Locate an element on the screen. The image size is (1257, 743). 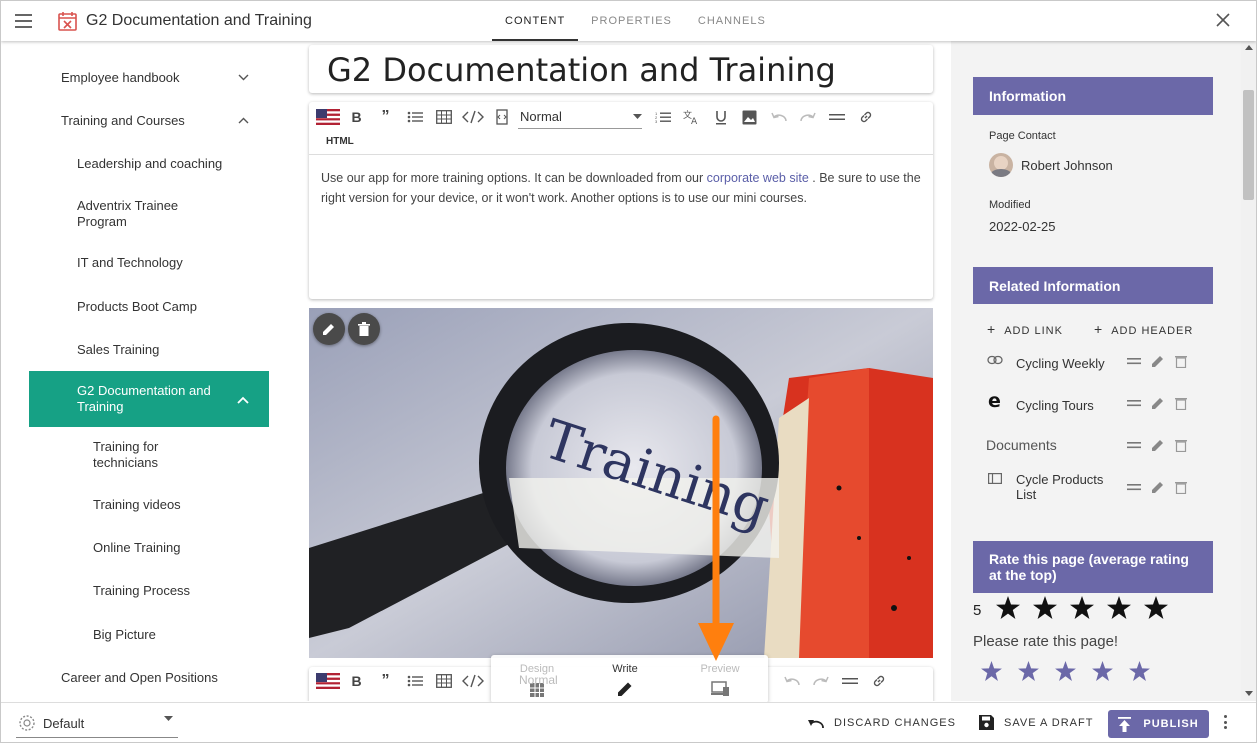
scroll-up-icon is located at coordinates (1249, 47).